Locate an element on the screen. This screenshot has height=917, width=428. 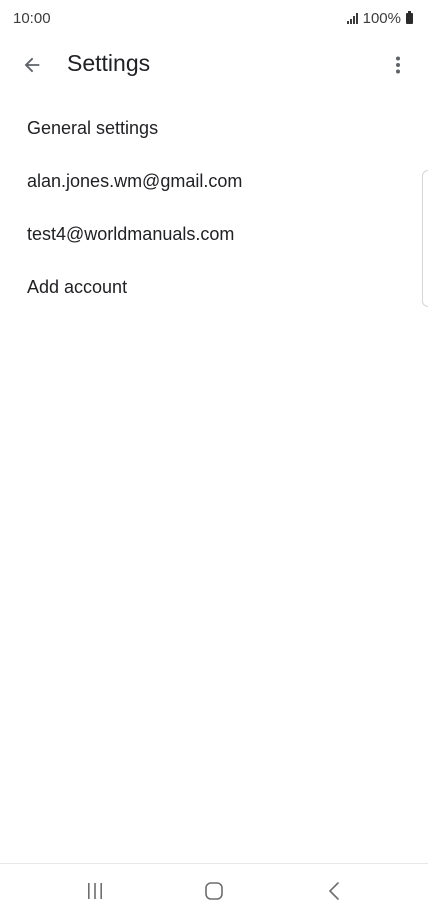
app-bar: Settings is located at coordinates (214, 65).